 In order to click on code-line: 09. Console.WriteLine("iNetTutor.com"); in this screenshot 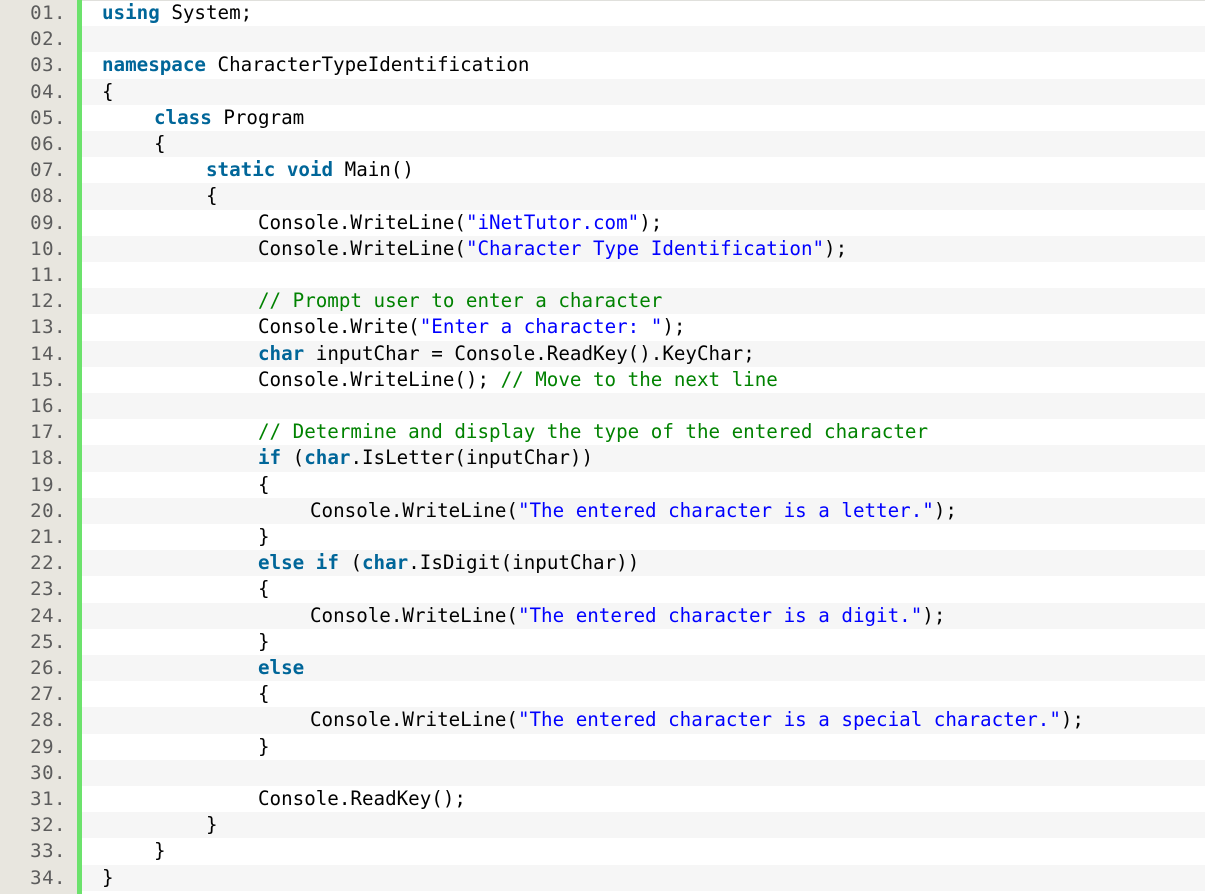, I will do `click(602, 223)`.